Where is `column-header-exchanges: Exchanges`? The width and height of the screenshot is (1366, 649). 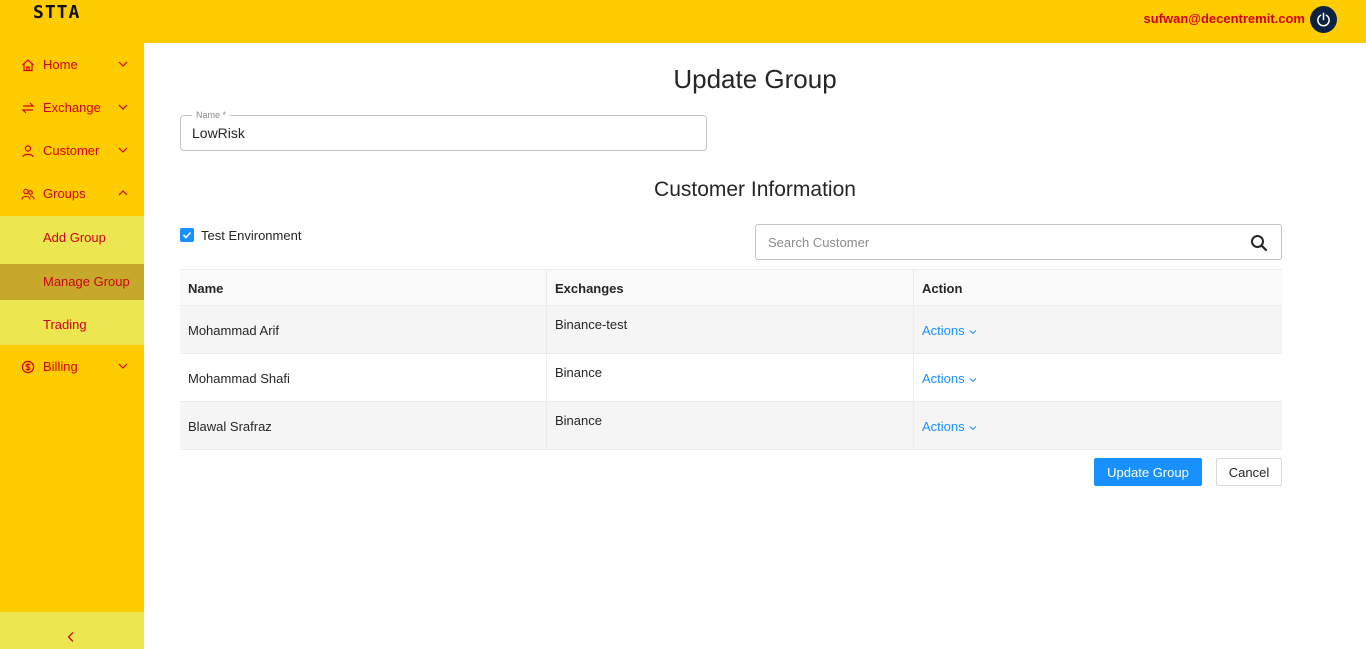 column-header-exchanges: Exchanges is located at coordinates (730, 287).